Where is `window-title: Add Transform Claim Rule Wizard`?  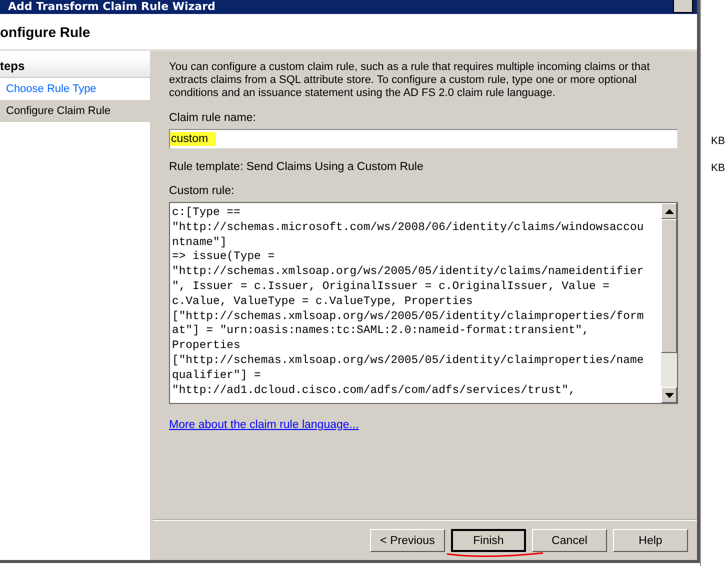
window-title: Add Transform Claim Rule Wizard is located at coordinates (112, 7).